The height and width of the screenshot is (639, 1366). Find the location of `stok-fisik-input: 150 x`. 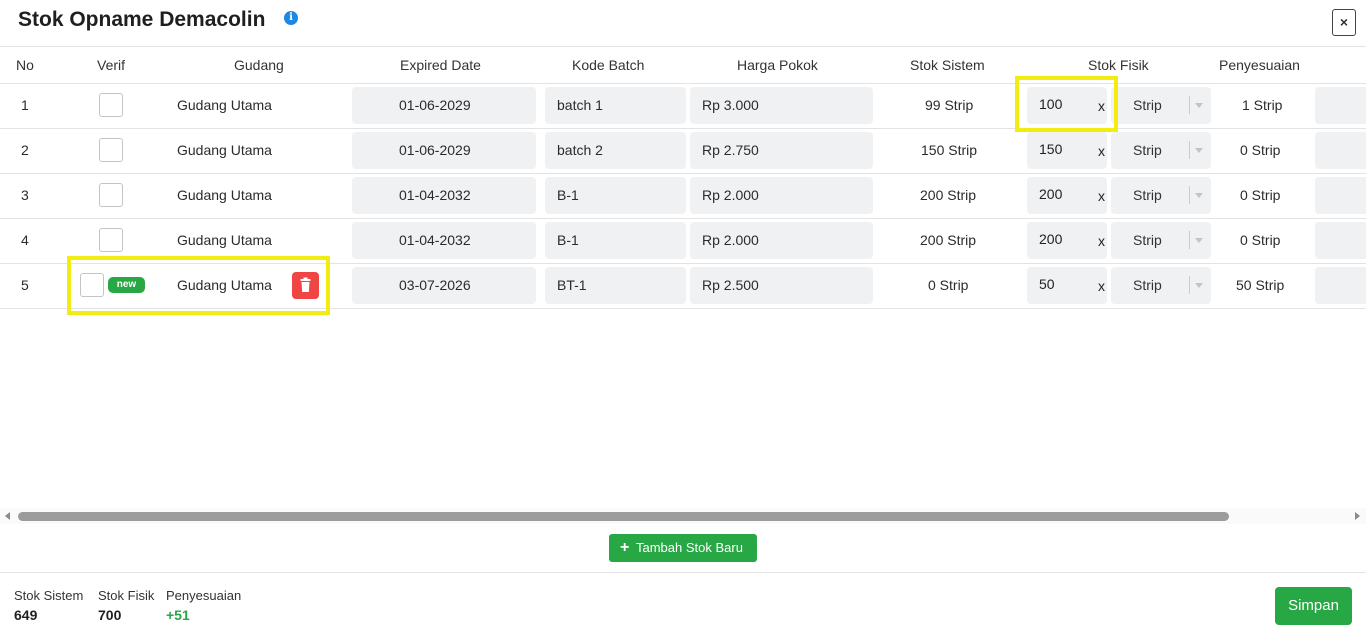

stok-fisik-input: 150 x is located at coordinates (1067, 150).